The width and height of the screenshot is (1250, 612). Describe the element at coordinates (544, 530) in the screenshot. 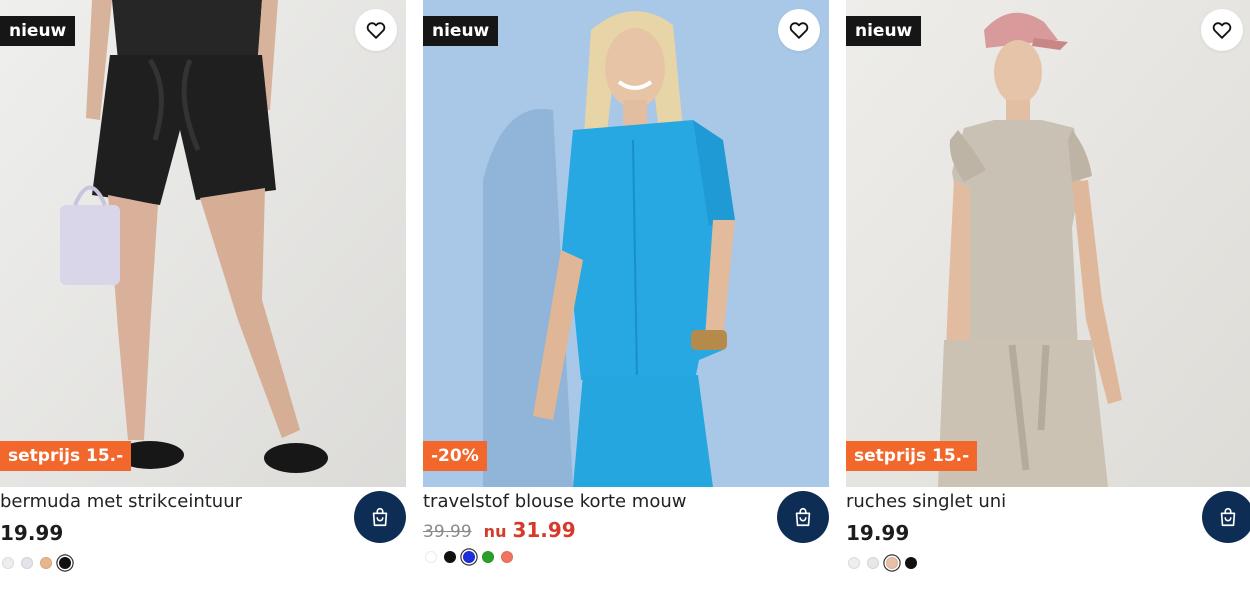

I see `sale-price: 31.99` at that location.